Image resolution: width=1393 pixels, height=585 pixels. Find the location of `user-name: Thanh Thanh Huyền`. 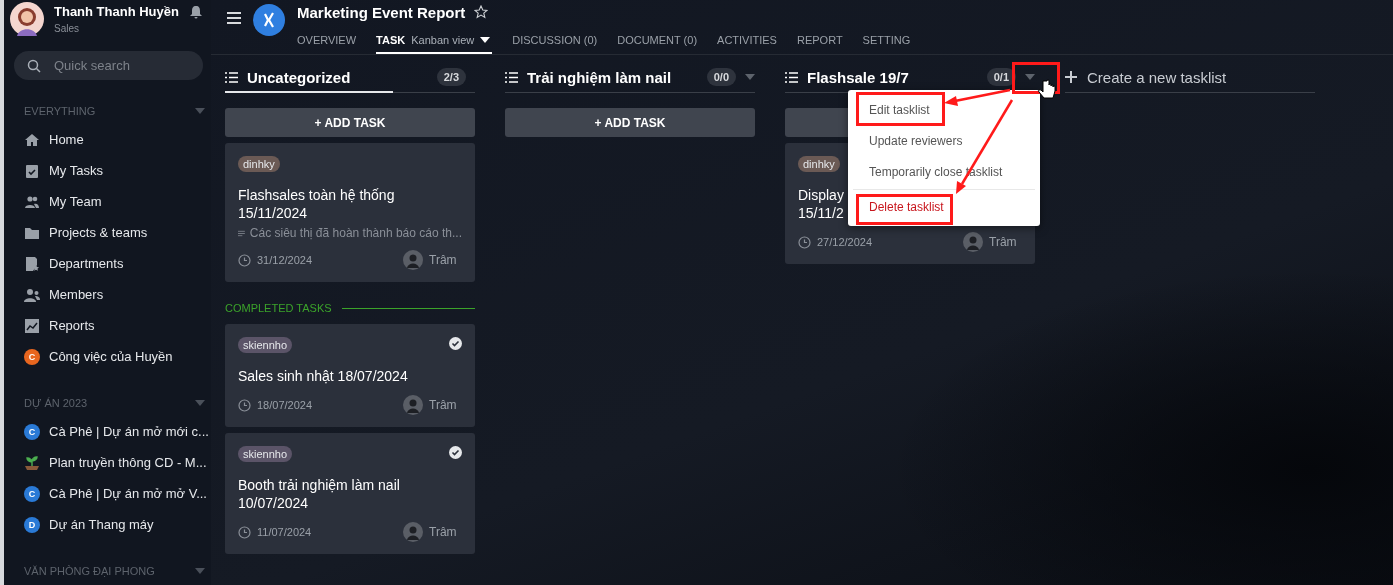

user-name: Thanh Thanh Huyền is located at coordinates (116, 11).